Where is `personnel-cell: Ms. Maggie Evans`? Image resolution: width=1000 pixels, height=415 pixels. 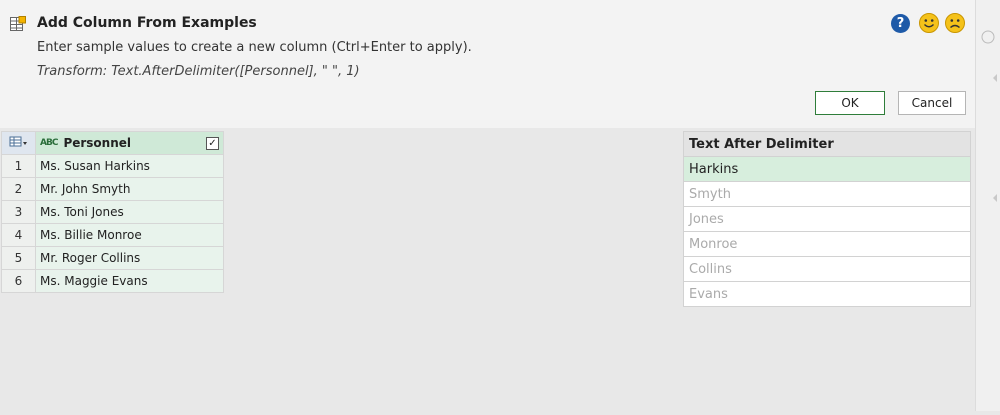
personnel-cell: Ms. Maggie Evans is located at coordinates (129, 281).